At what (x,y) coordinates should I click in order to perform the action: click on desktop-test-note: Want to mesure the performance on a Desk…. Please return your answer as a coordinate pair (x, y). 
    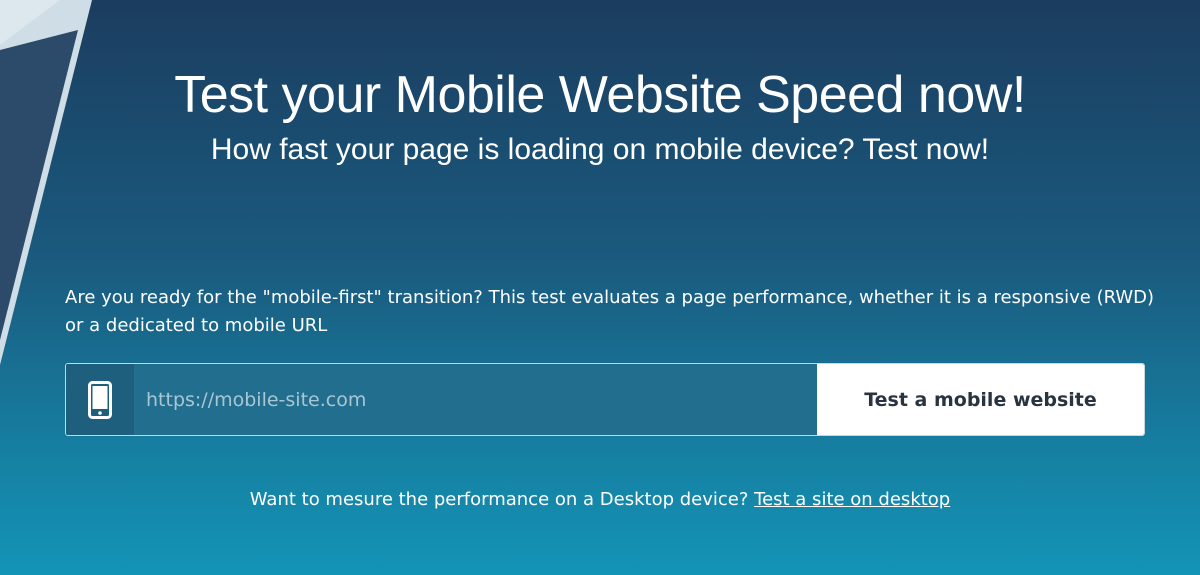
    Looking at the image, I should click on (600, 500).